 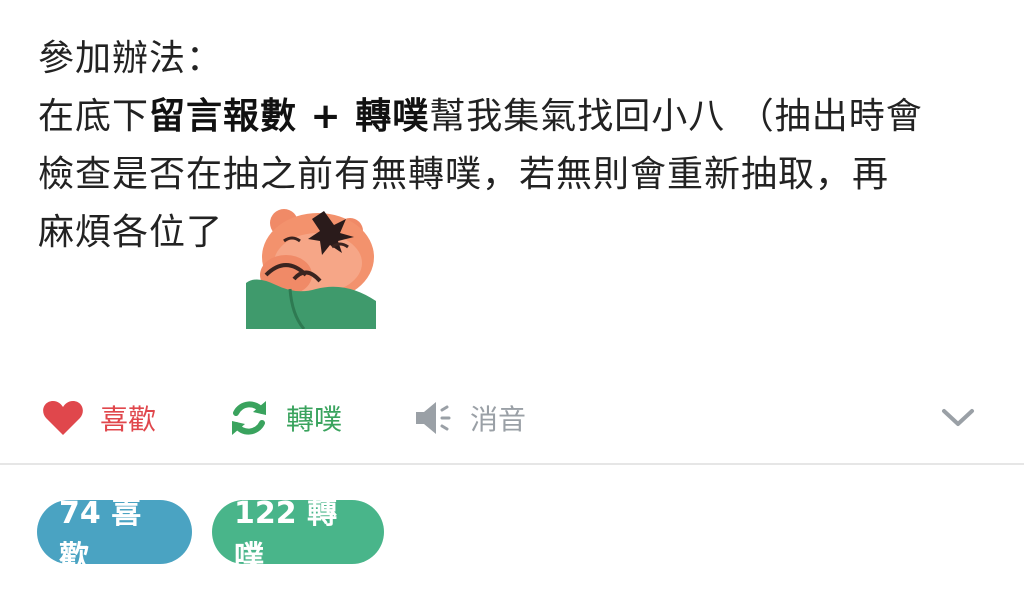 What do you see at coordinates (131, 58) in the screenshot?
I see `post-line-1: 參加辦法：` at bounding box center [131, 58].